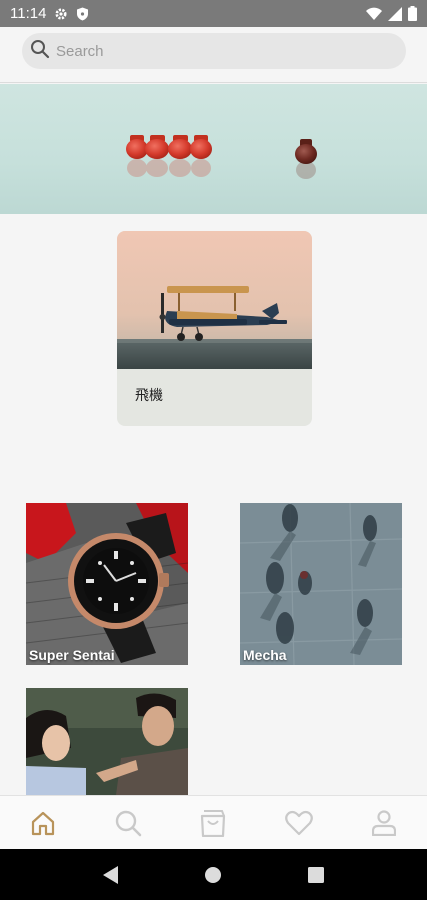 The width and height of the screenshot is (427, 900). What do you see at coordinates (72, 655) in the screenshot?
I see `tile-label: Super Sentai` at bounding box center [72, 655].